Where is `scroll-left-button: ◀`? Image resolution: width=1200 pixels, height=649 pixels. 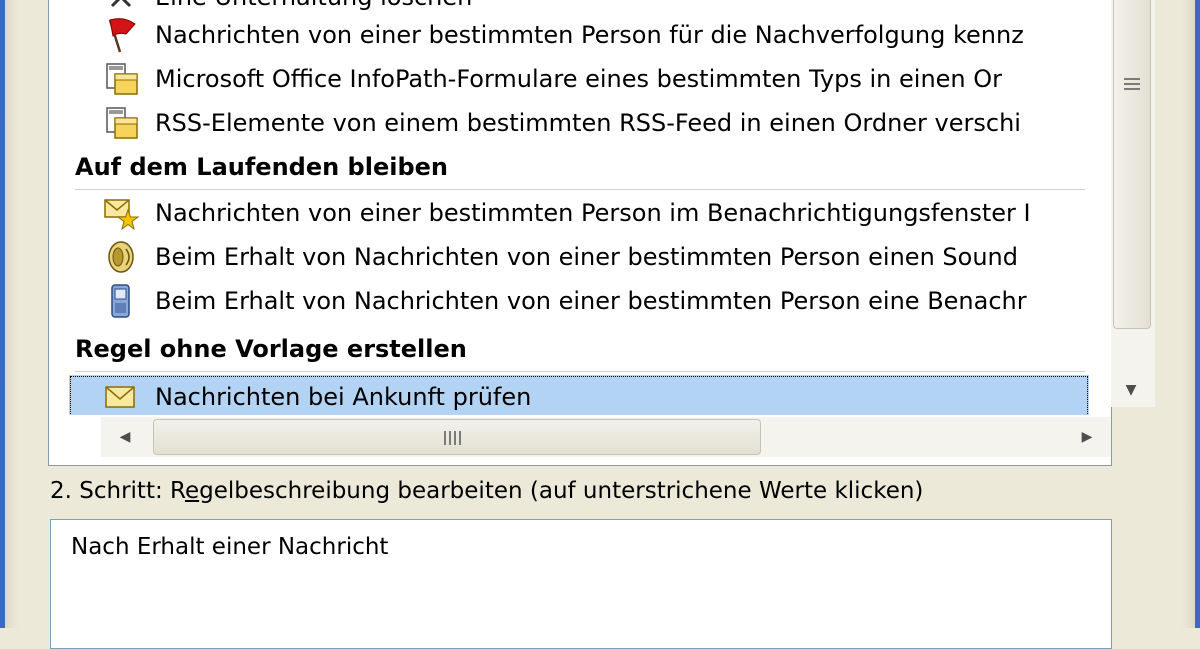 scroll-left-button: ◀ is located at coordinates (125, 437).